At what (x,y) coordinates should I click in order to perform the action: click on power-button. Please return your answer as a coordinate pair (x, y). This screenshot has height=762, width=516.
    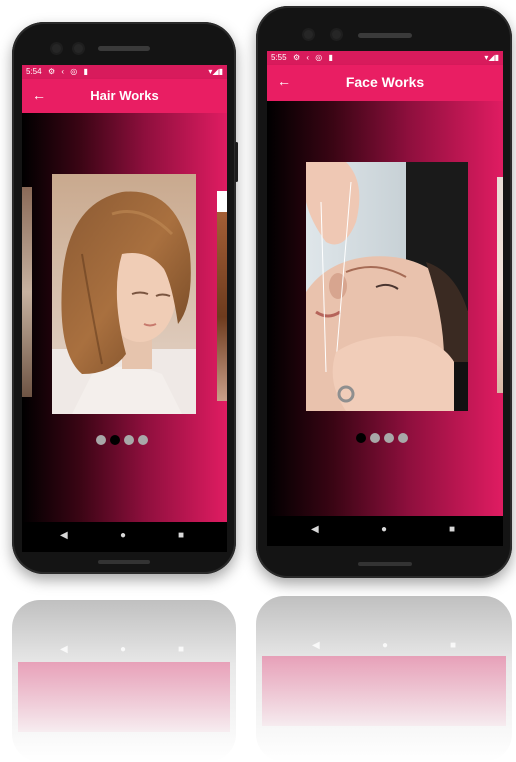
    Looking at the image, I should click on (236, 162).